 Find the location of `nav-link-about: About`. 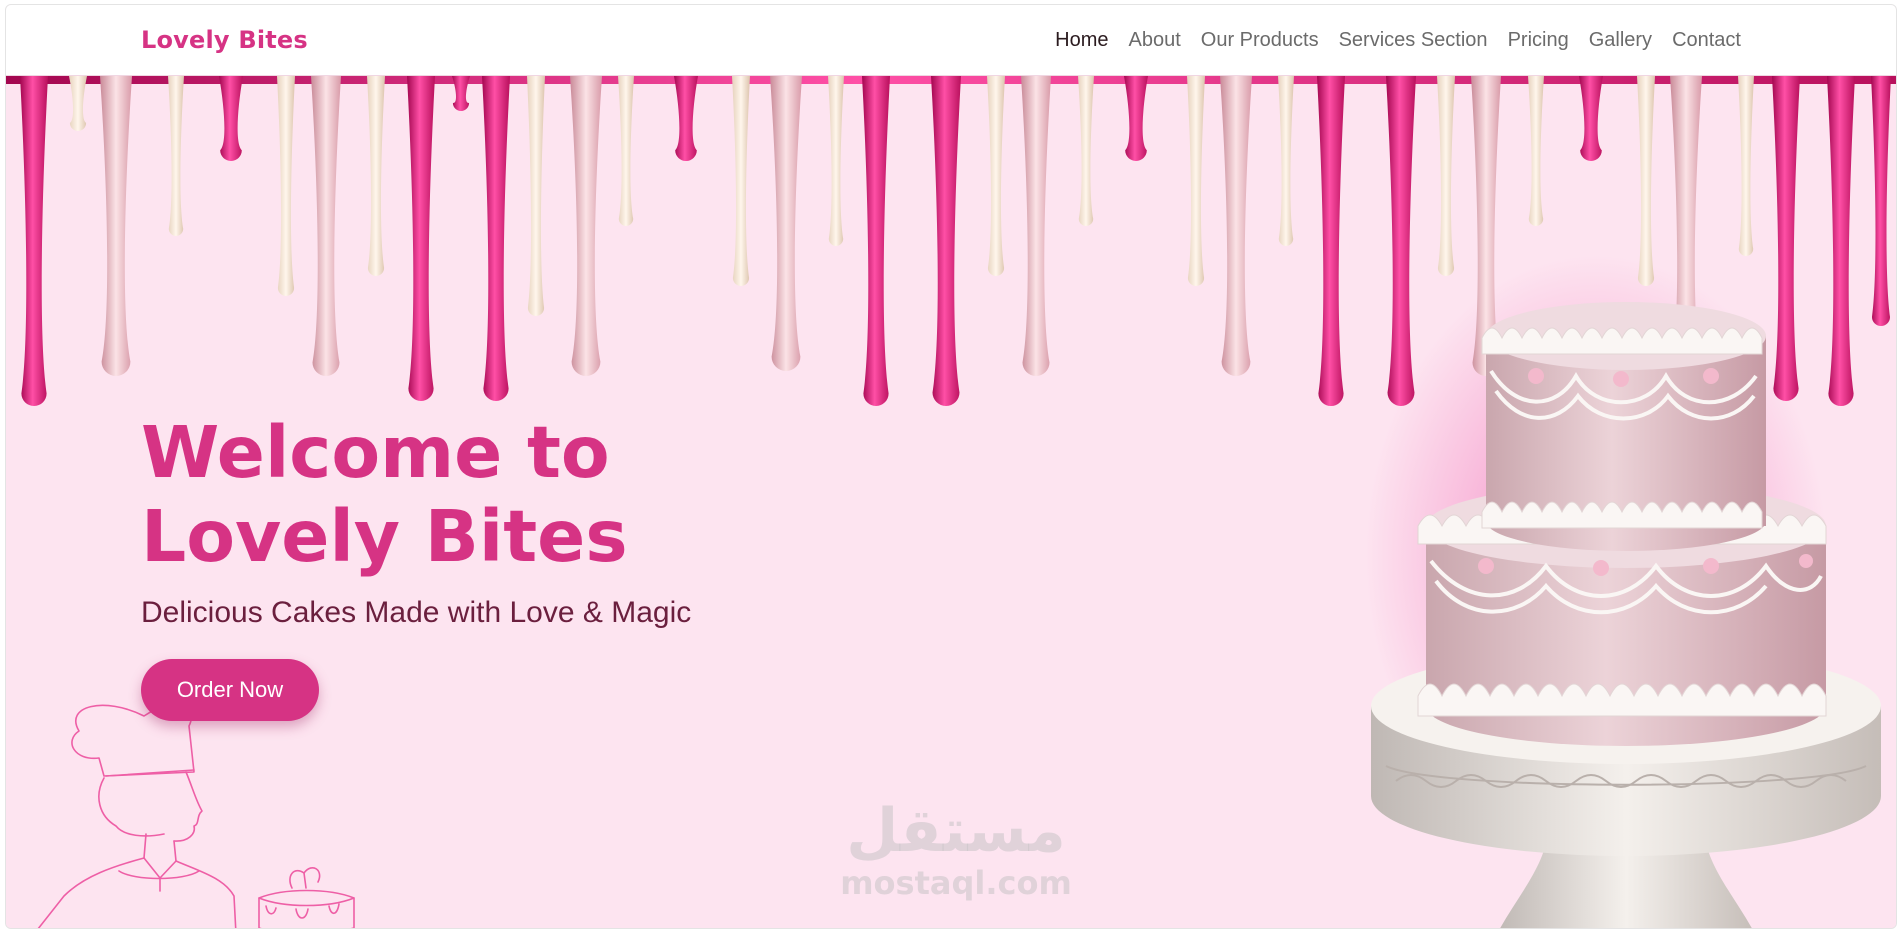

nav-link-about: About is located at coordinates (1155, 40).